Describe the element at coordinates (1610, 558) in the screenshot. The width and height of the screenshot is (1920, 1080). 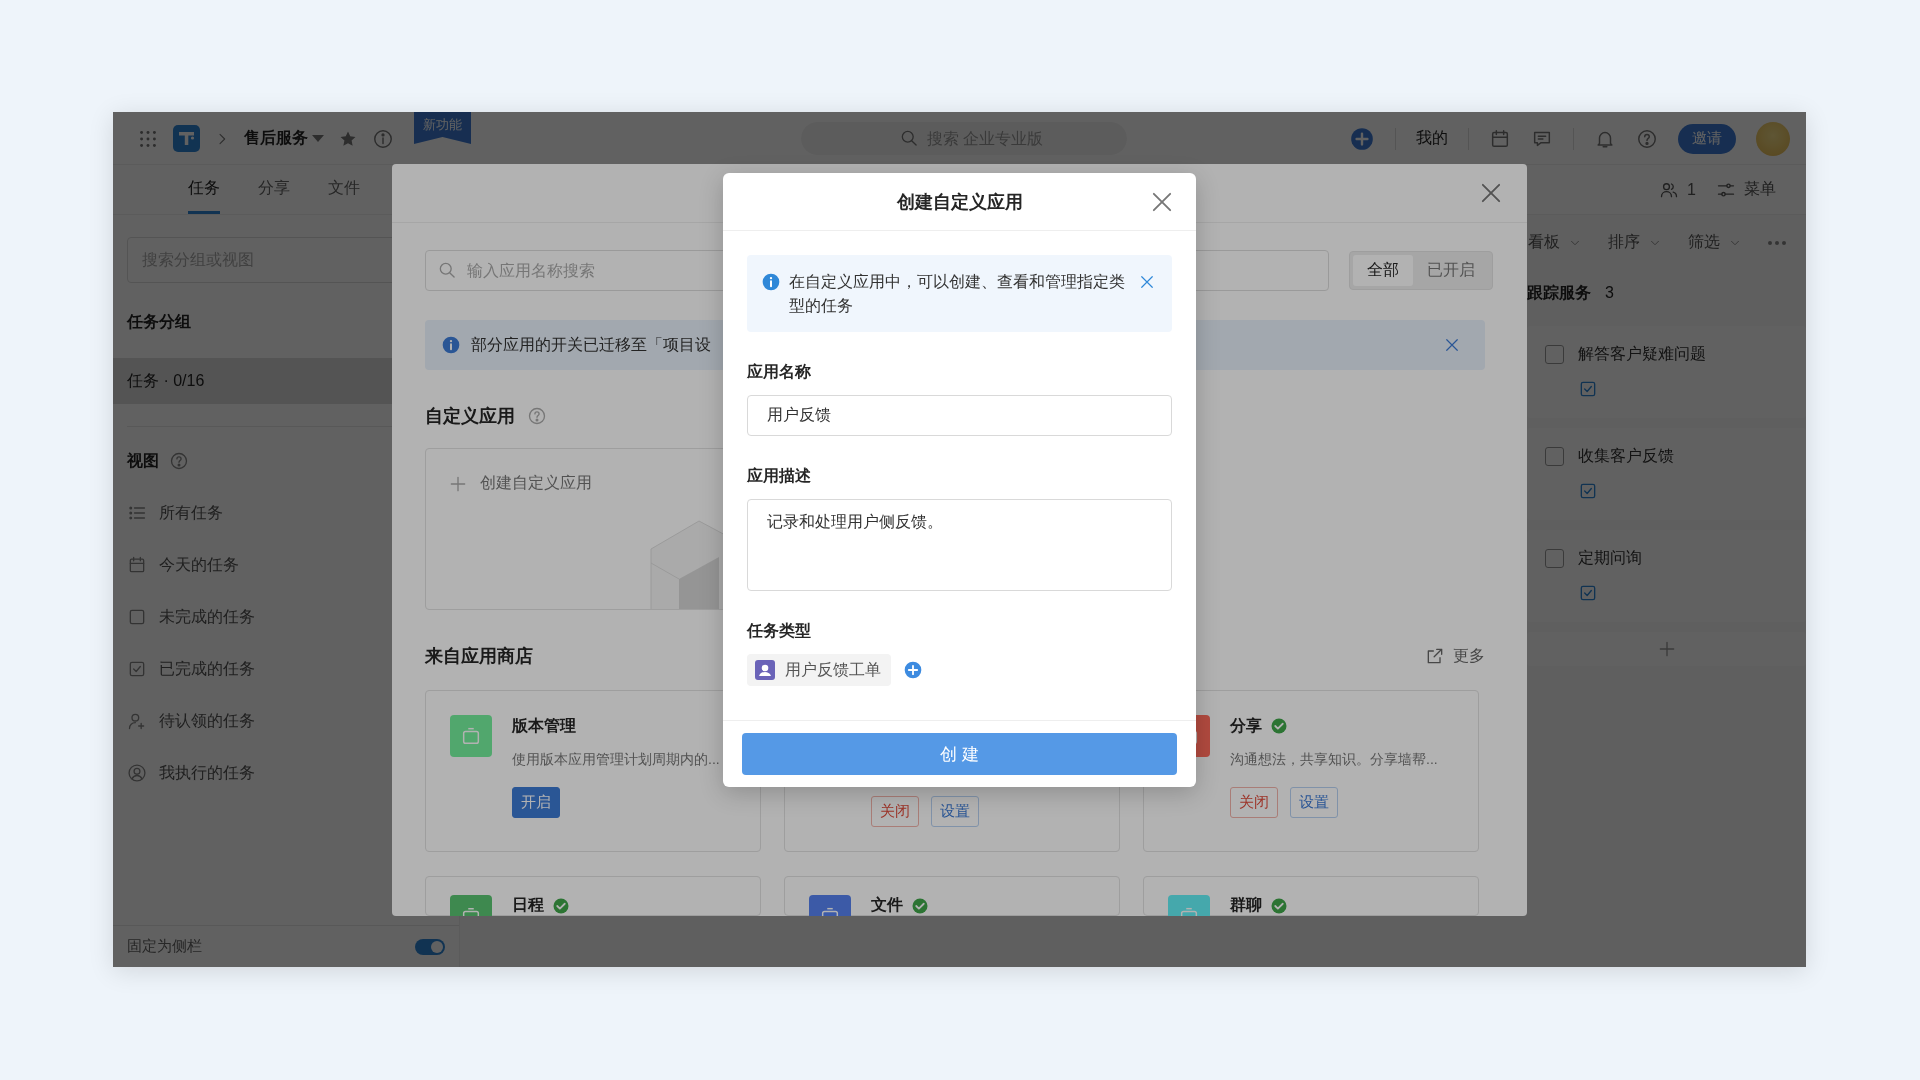
I see `task-title: 定期问询` at that location.